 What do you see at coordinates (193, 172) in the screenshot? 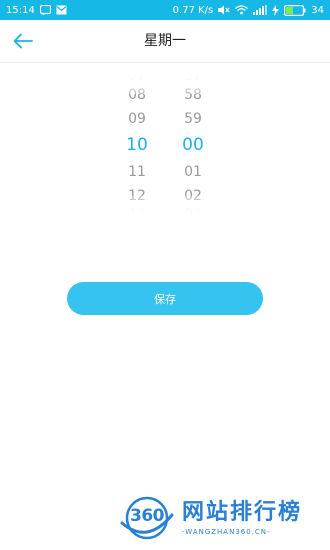
I see `minute-option: 01` at bounding box center [193, 172].